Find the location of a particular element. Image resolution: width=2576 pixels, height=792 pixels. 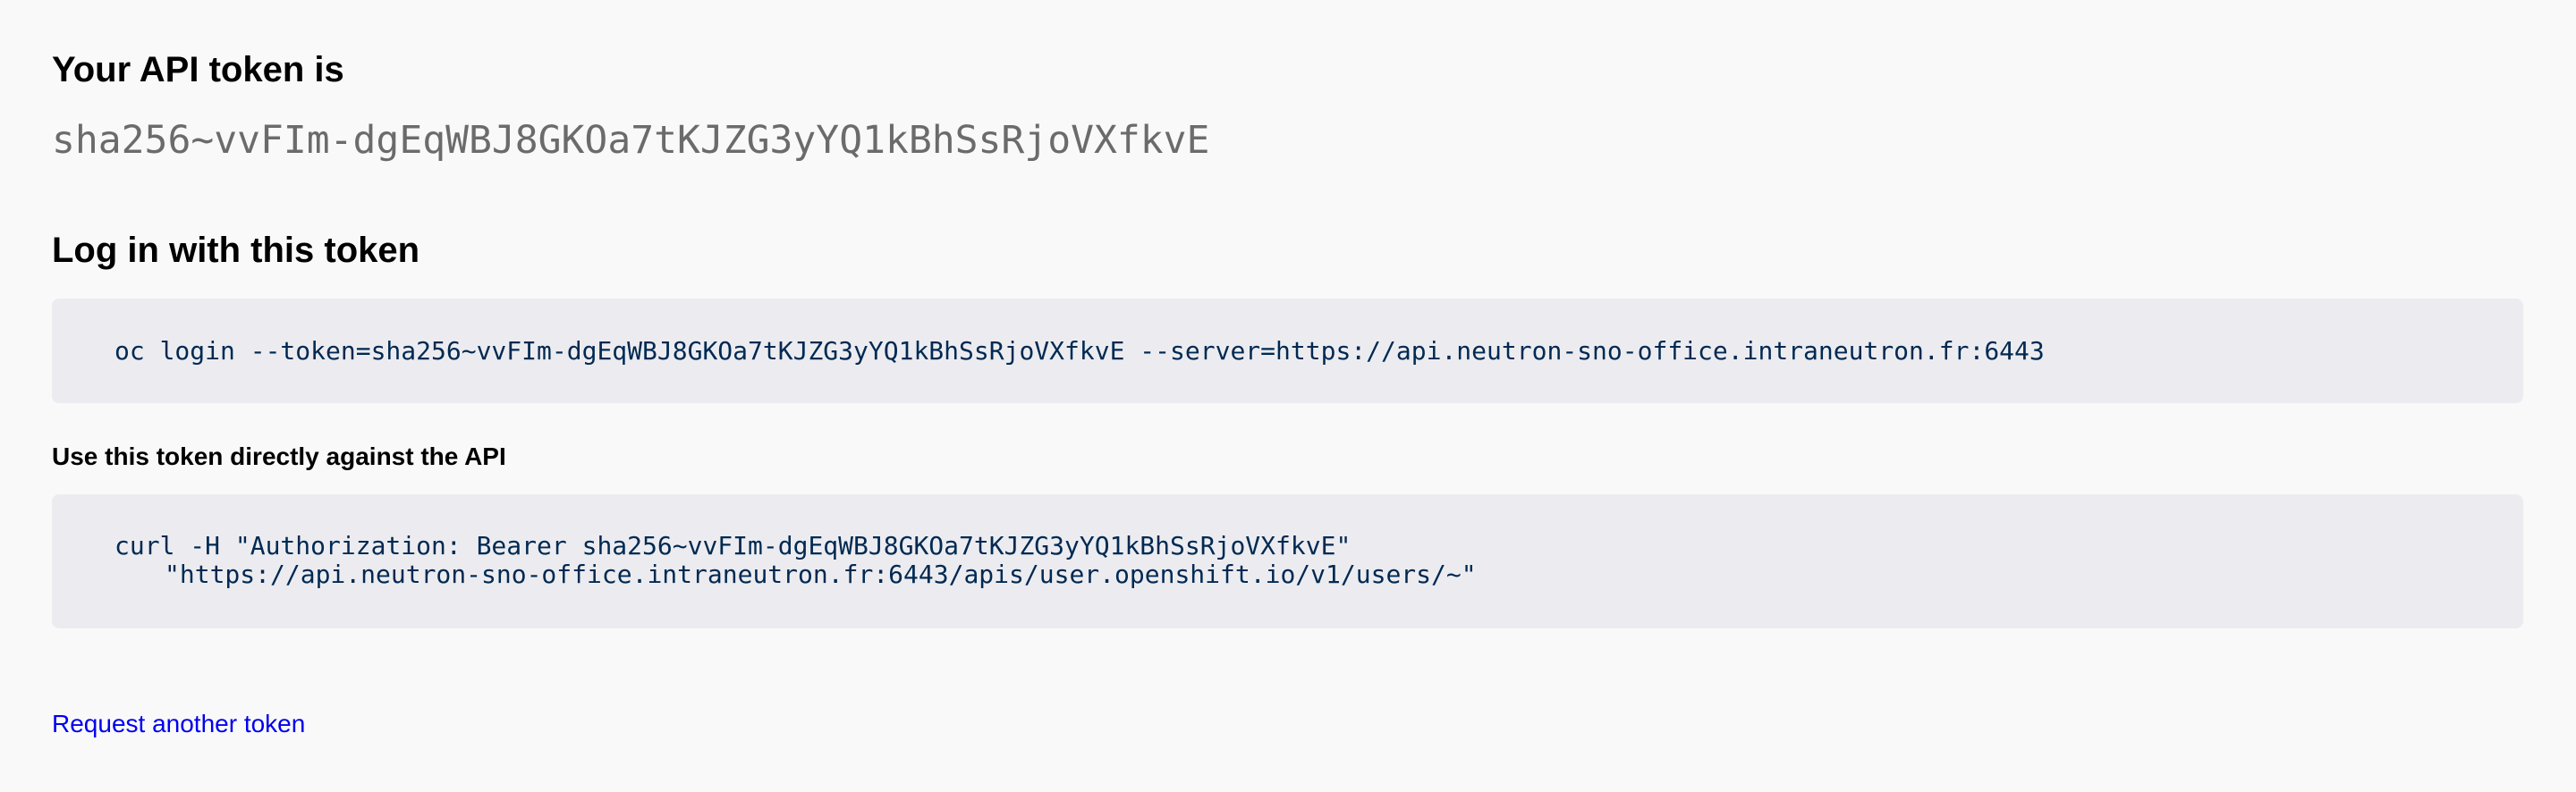

login-heading: Log in with this token is located at coordinates (236, 251).